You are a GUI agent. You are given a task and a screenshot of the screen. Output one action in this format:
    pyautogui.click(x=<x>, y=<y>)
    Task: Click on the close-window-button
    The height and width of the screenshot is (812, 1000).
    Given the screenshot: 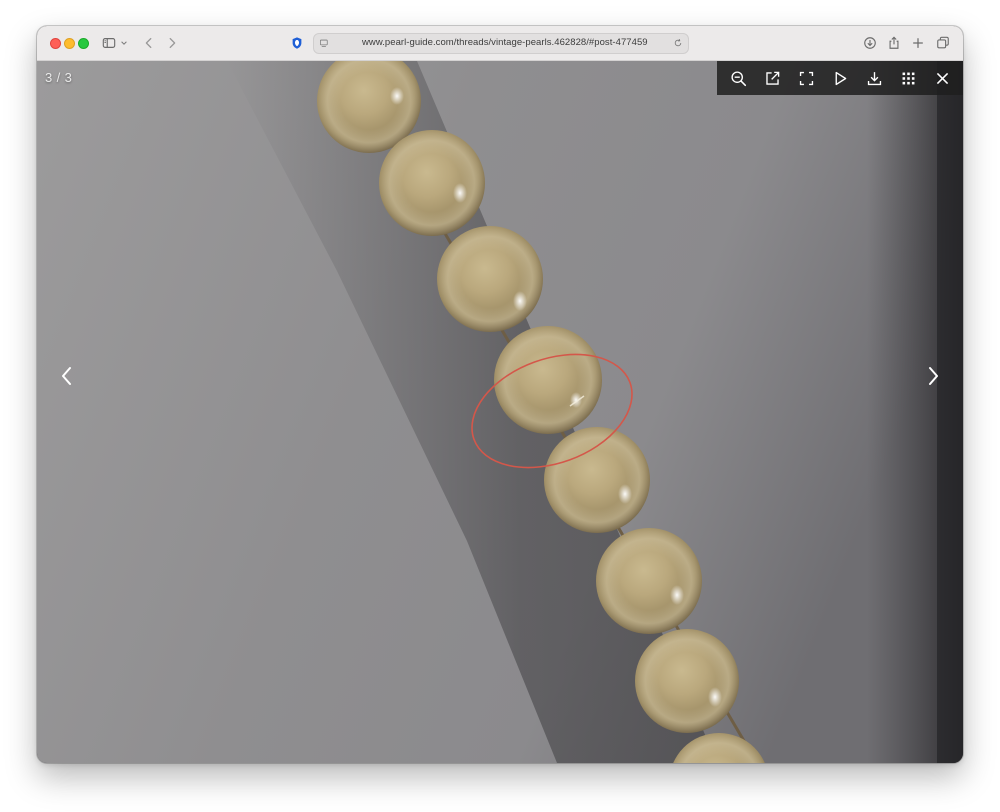 What is the action you would take?
    pyautogui.click(x=55, y=43)
    